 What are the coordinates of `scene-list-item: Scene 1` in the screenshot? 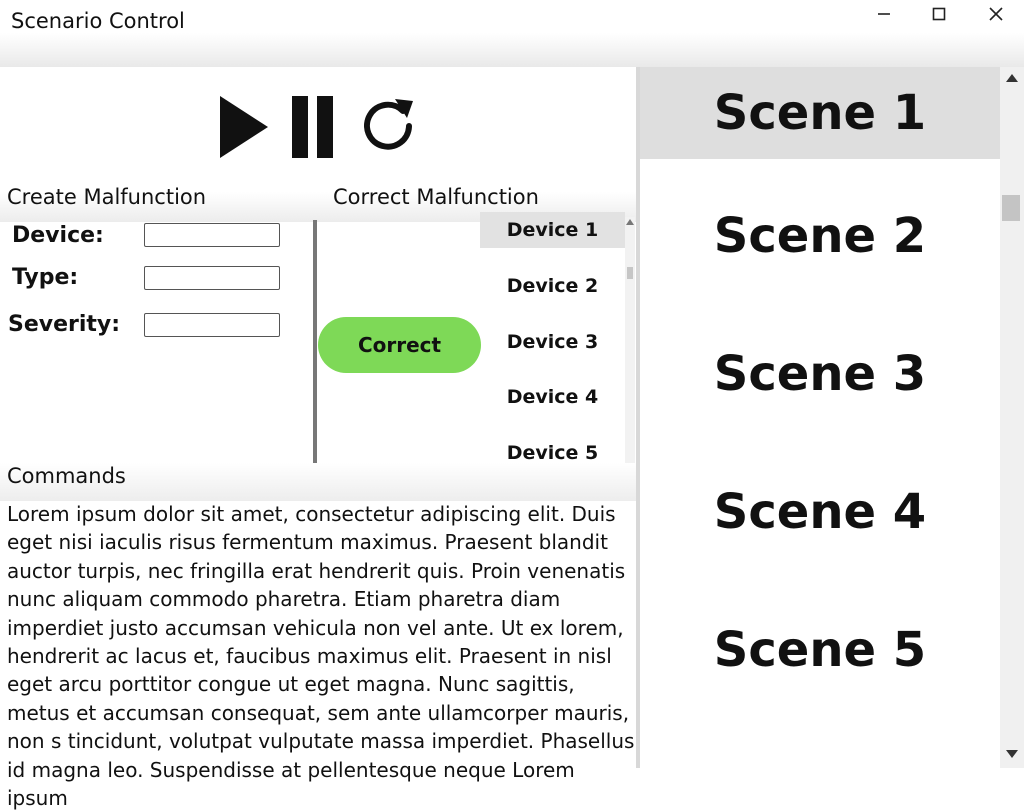 It's located at (820, 113).